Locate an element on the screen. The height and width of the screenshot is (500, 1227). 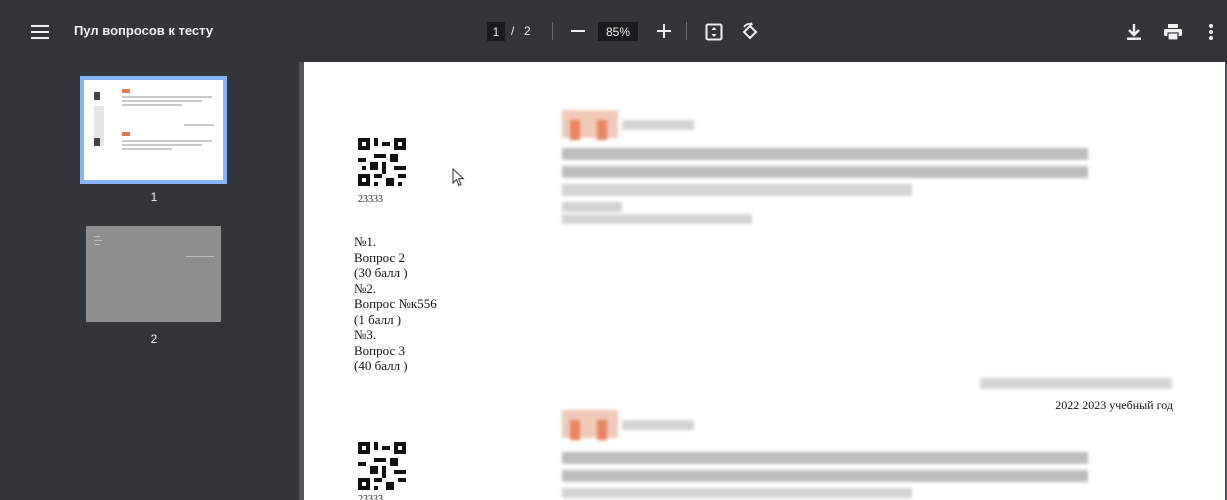
academic-year-label: 2022 2023 учебный год is located at coordinates (1114, 405).